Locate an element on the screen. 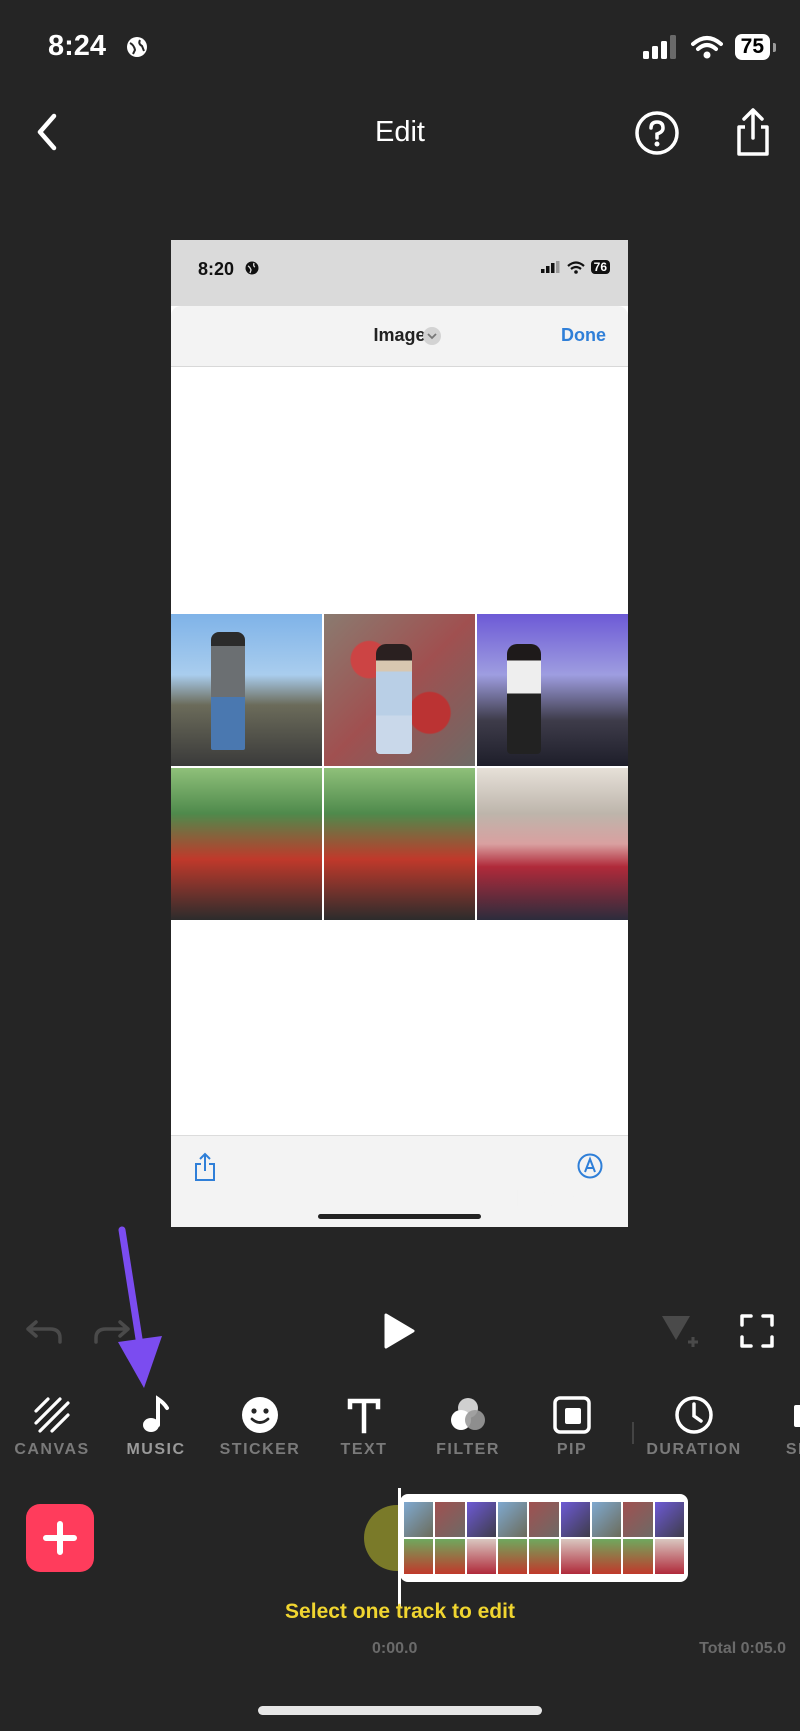  watermark: InShOt is located at coordinates (558, 1198).